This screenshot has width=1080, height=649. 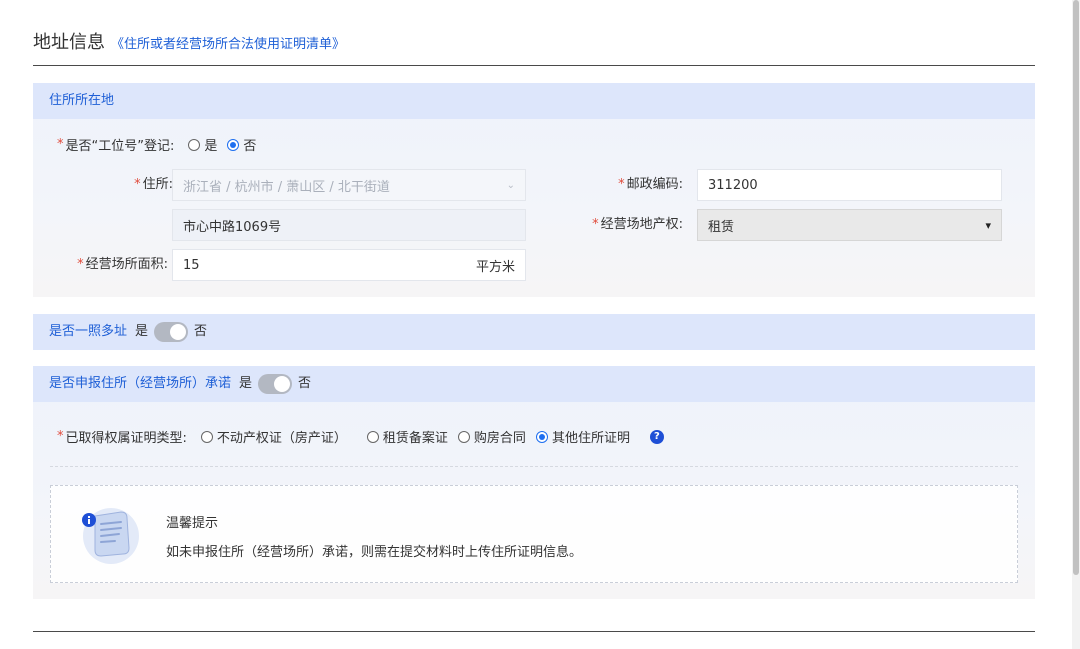 I want to click on tip-box: 温馨提示 如未申报住所（经营场所）承诺，则需在提交材料时上传住所证明信息。, so click(x=534, y=534).